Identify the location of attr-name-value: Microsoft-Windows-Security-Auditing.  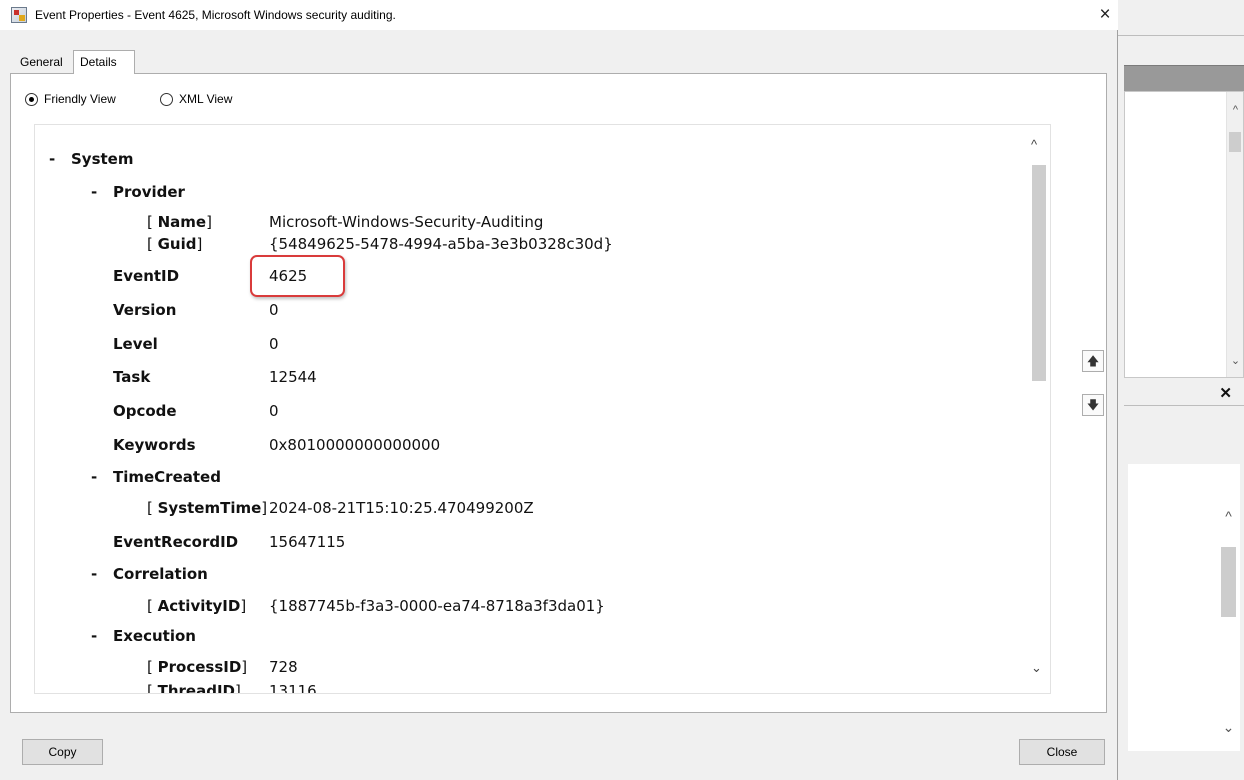
(406, 222).